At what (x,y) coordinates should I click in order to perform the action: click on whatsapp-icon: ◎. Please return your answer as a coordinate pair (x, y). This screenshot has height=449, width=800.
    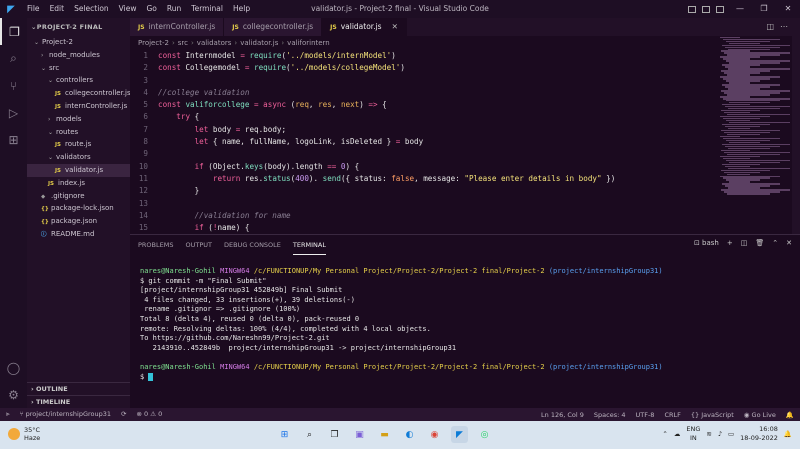
    Looking at the image, I should click on (484, 434).